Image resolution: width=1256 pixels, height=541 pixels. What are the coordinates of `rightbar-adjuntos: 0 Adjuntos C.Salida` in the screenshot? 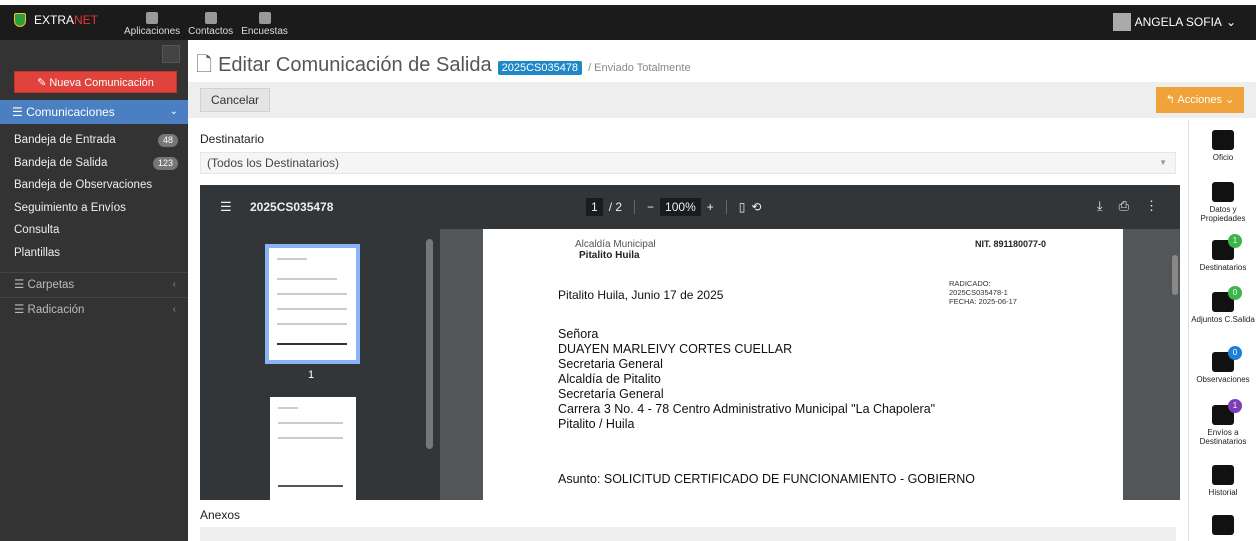 It's located at (1222, 305).